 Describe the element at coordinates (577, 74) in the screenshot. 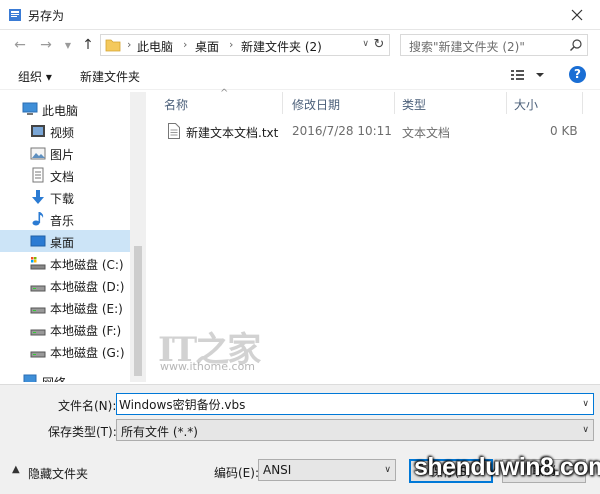

I see `help-button: ?` at that location.